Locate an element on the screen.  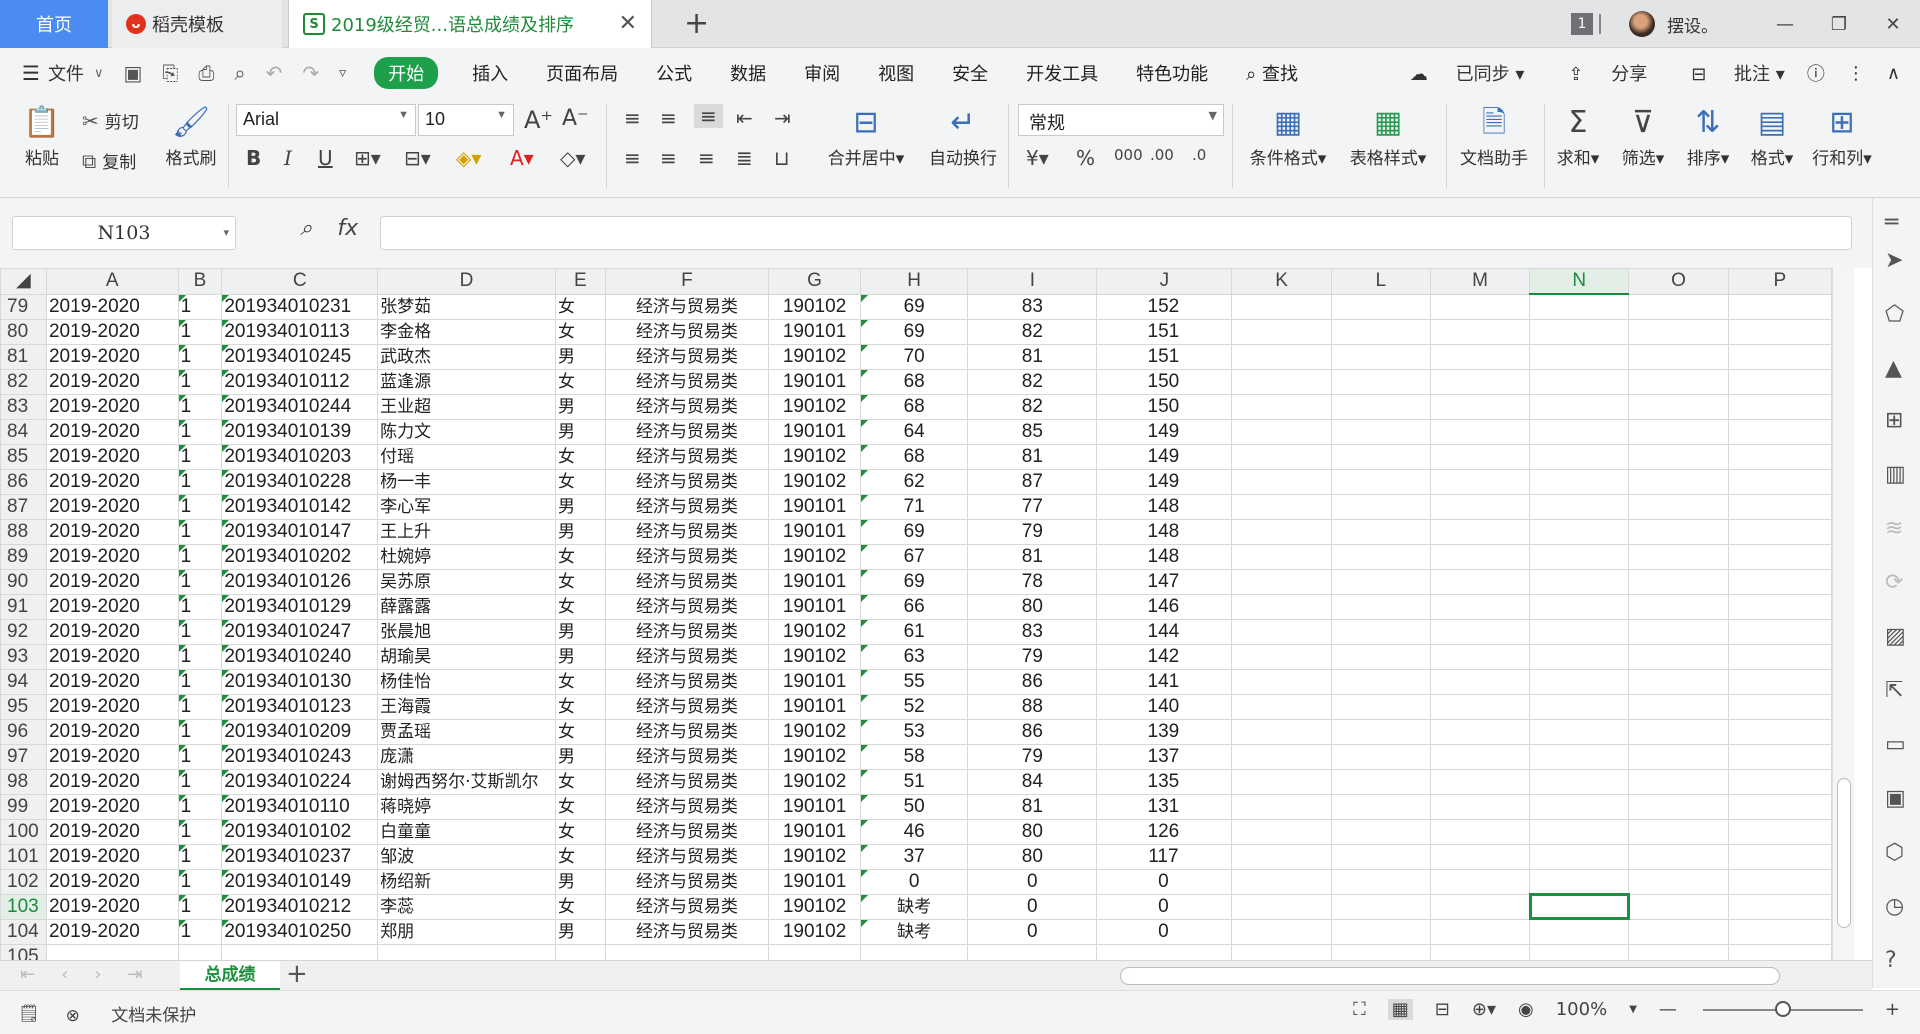
bold-icon: B is located at coordinates (253, 158).